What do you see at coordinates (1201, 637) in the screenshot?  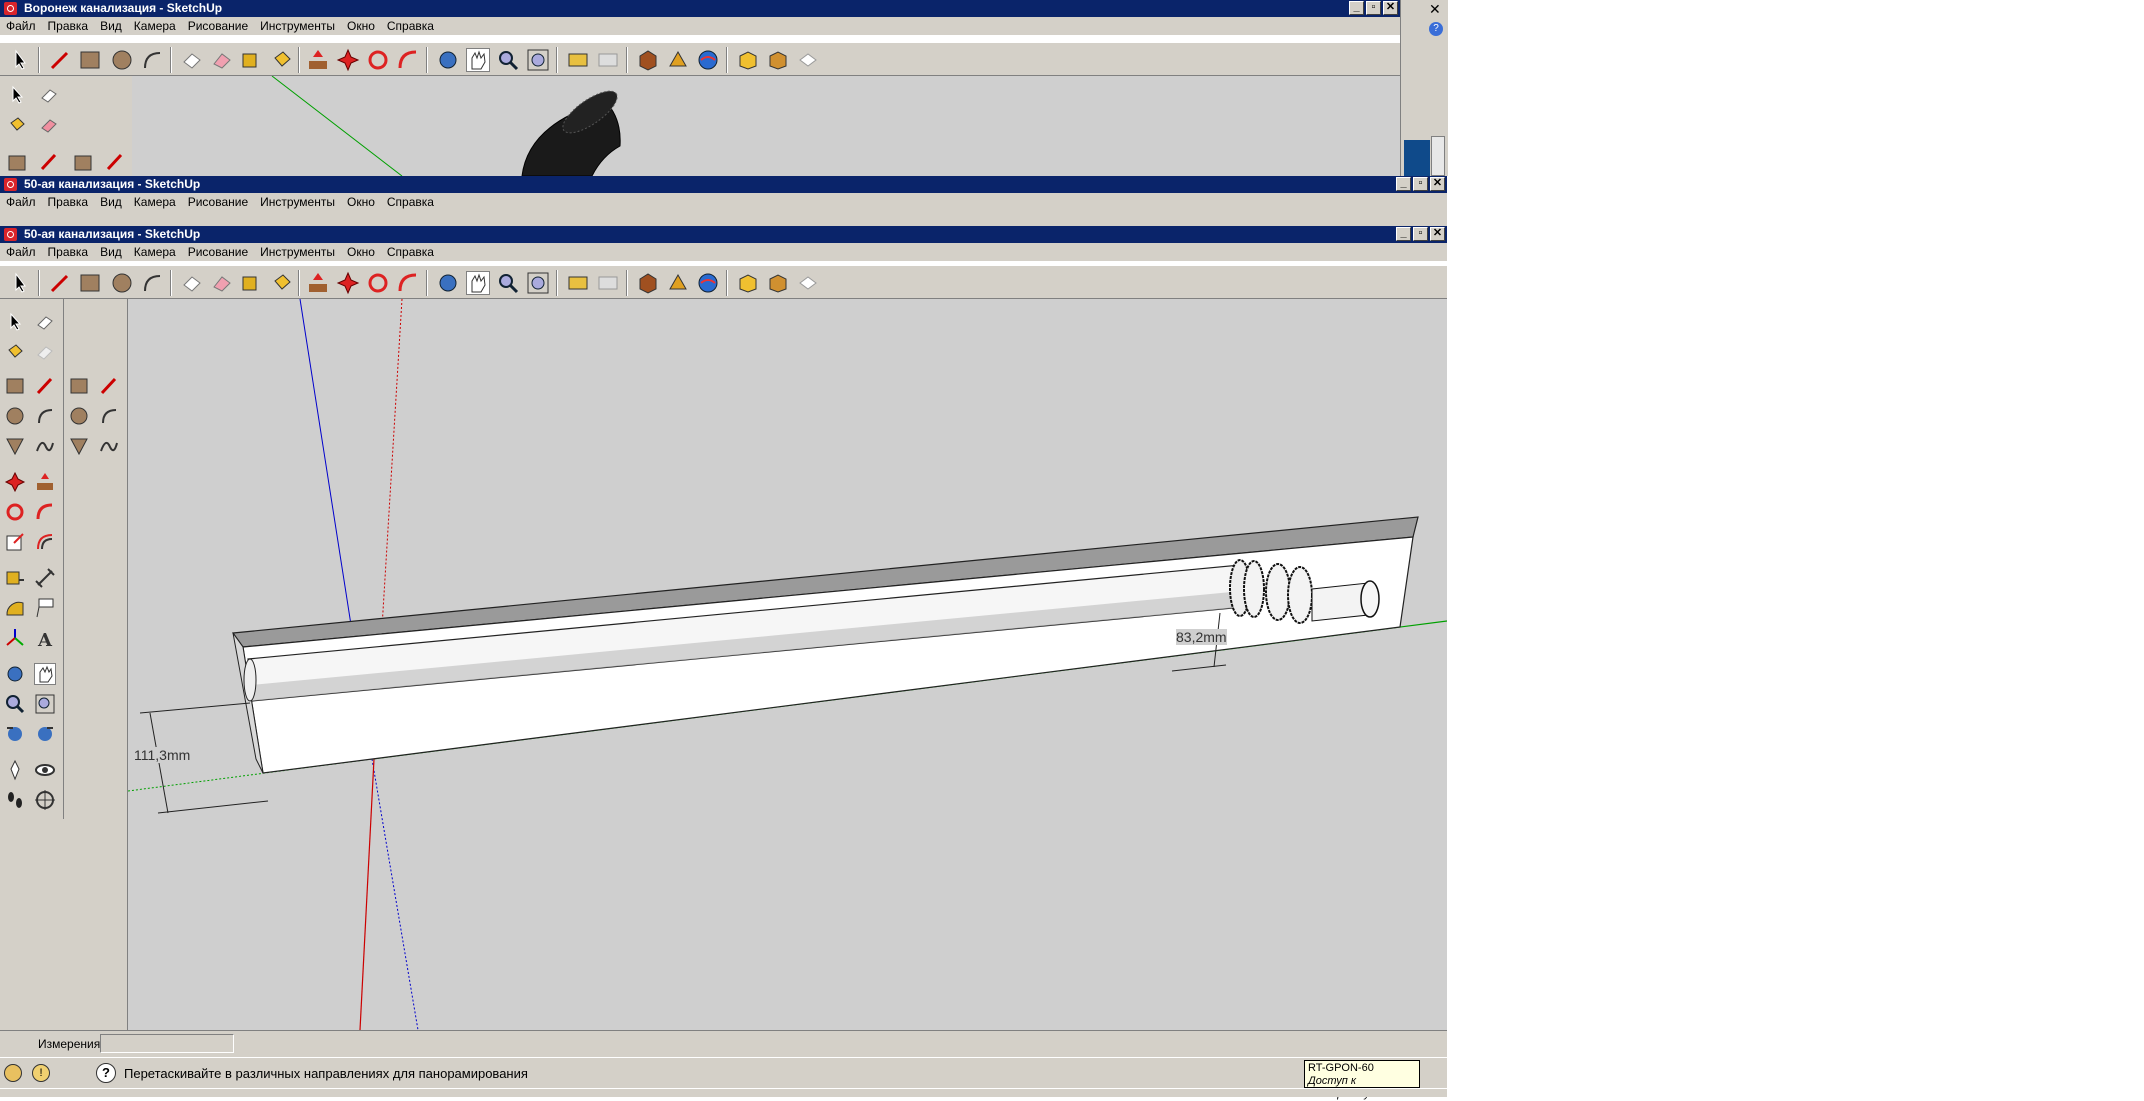 I see `dimension-label-right: 83,2mm` at bounding box center [1201, 637].